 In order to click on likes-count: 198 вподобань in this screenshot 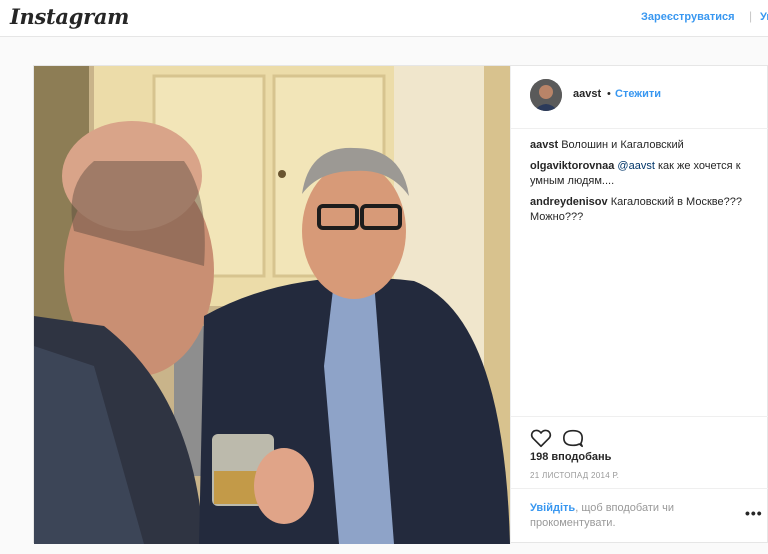, I will do `click(570, 457)`.